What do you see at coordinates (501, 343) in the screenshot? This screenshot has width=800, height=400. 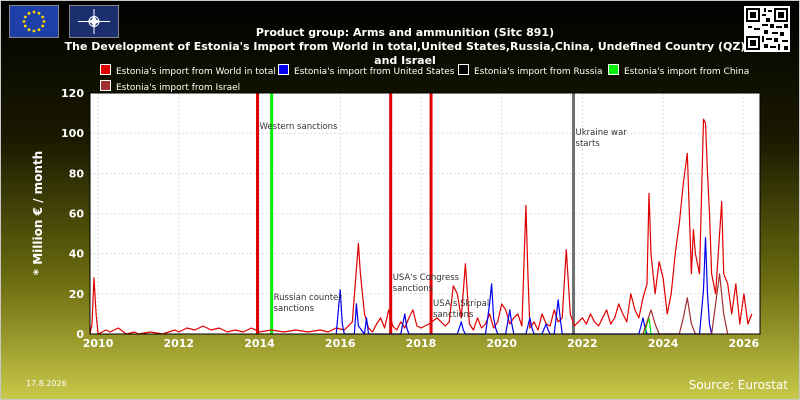 I see `x-tick-label: 2020` at bounding box center [501, 343].